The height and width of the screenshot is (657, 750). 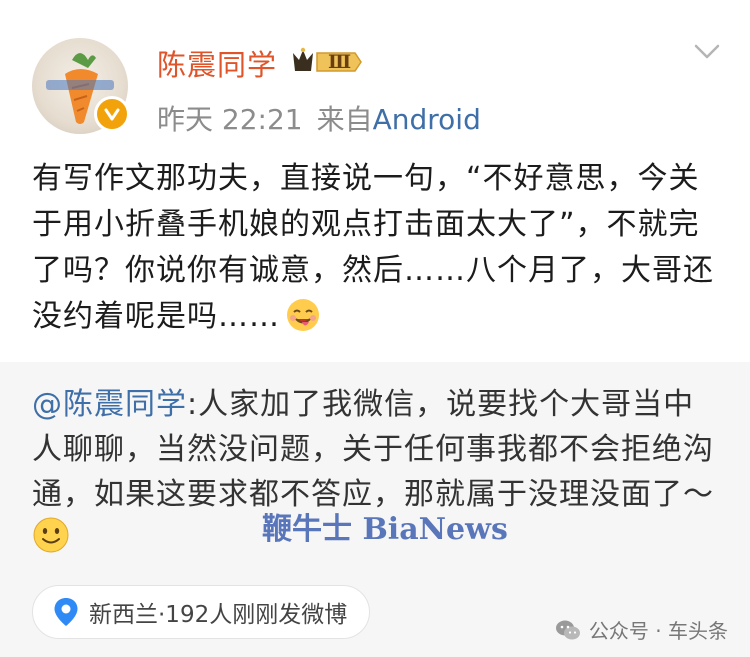 I want to click on verified-badge-icon, so click(x=112, y=114).